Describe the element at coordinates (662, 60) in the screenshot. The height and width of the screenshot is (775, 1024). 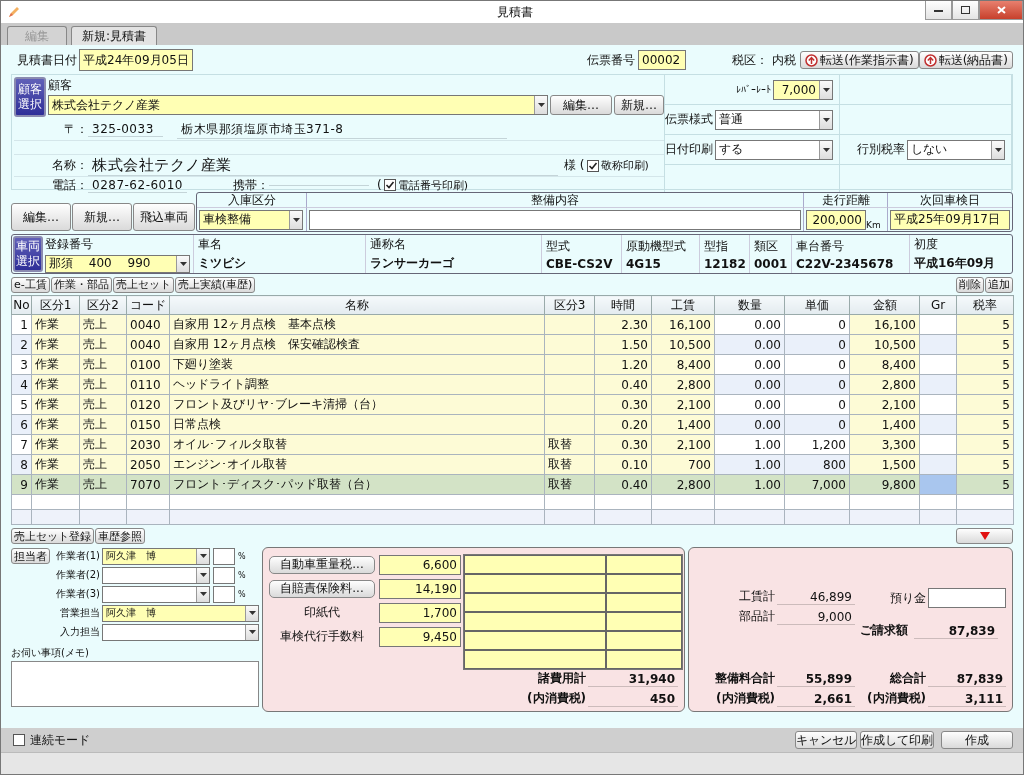
I see `slip-number-field: 00002` at that location.